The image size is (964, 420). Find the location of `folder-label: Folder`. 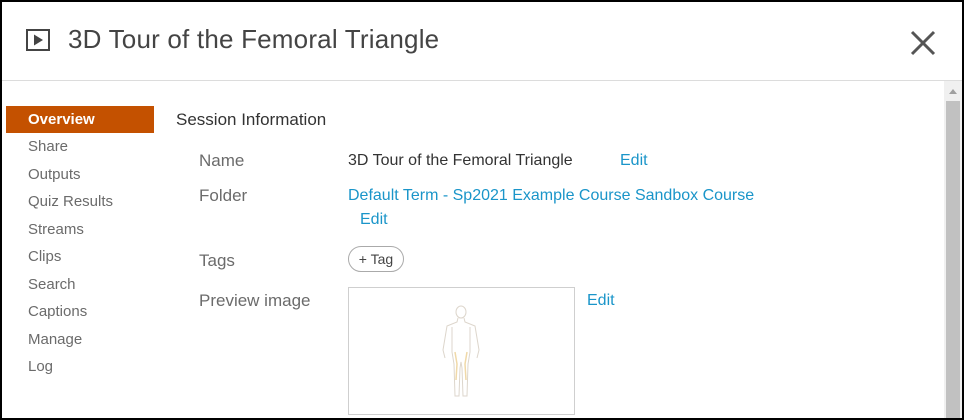

folder-label: Folder is located at coordinates (223, 195).